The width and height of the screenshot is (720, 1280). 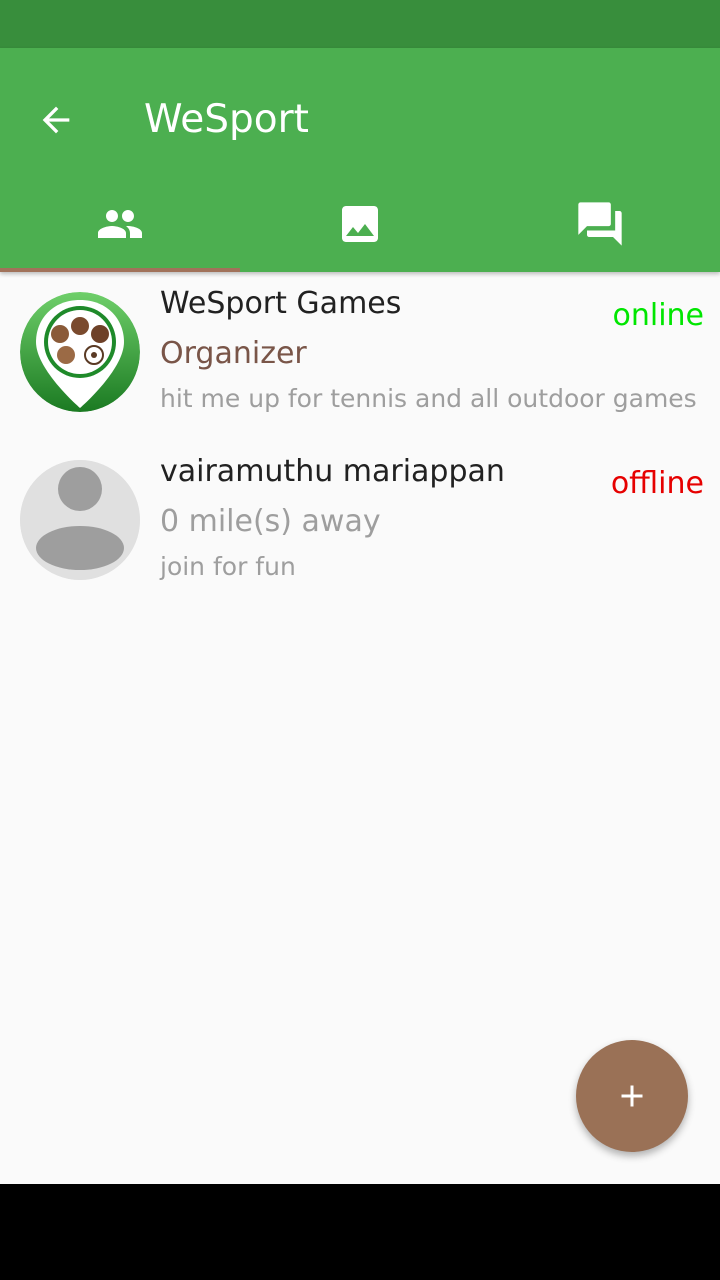 I want to click on member-description: join for fun, so click(x=228, y=566).